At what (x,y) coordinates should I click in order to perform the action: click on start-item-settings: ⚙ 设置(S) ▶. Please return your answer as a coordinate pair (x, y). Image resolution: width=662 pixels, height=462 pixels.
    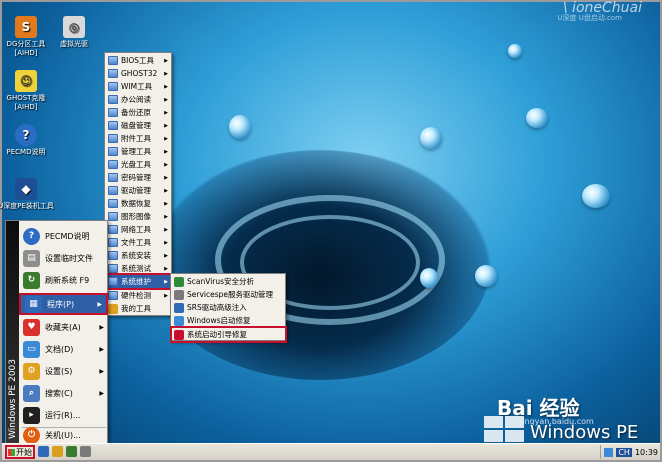
    Looking at the image, I should click on (63, 371).